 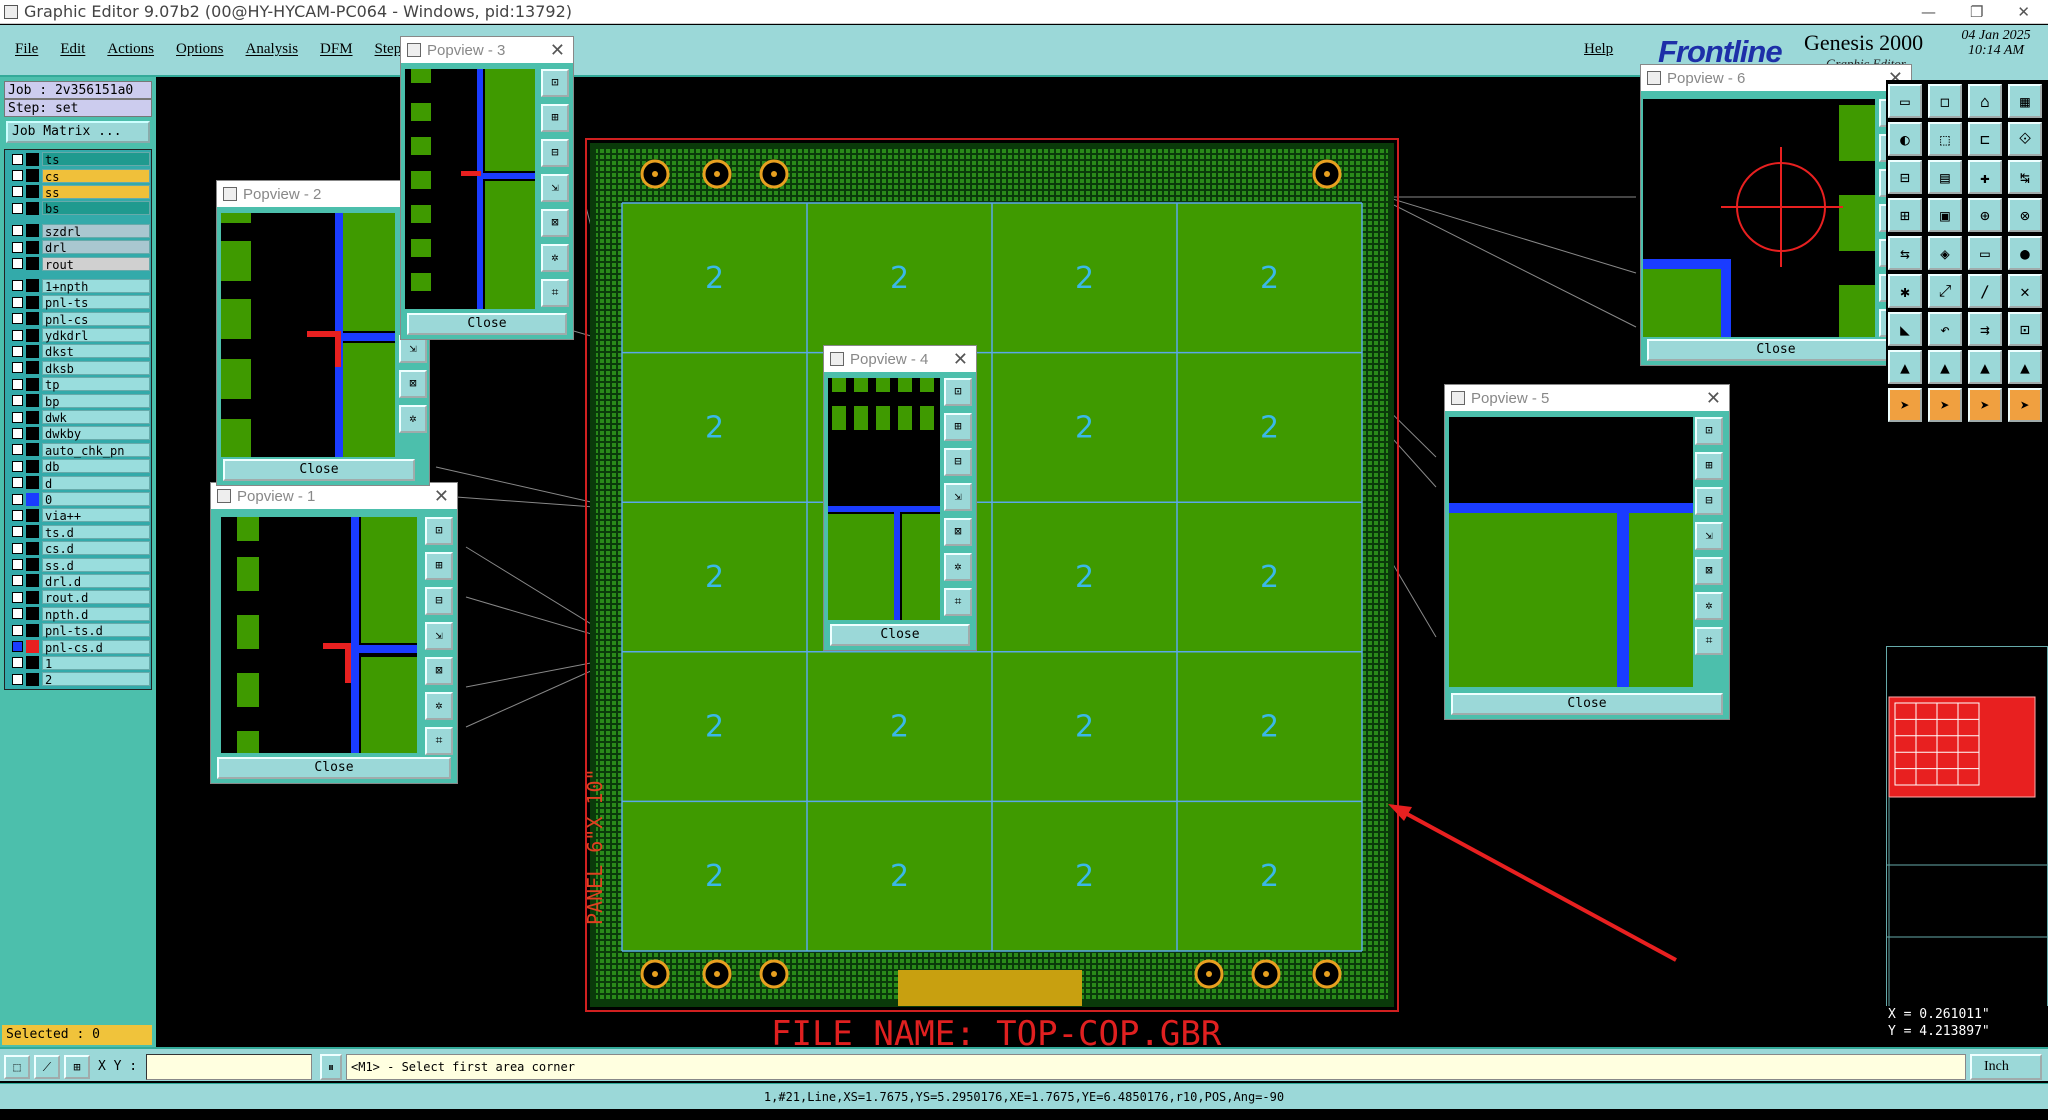 I want to click on layer-row: ts, so click(x=78, y=159).